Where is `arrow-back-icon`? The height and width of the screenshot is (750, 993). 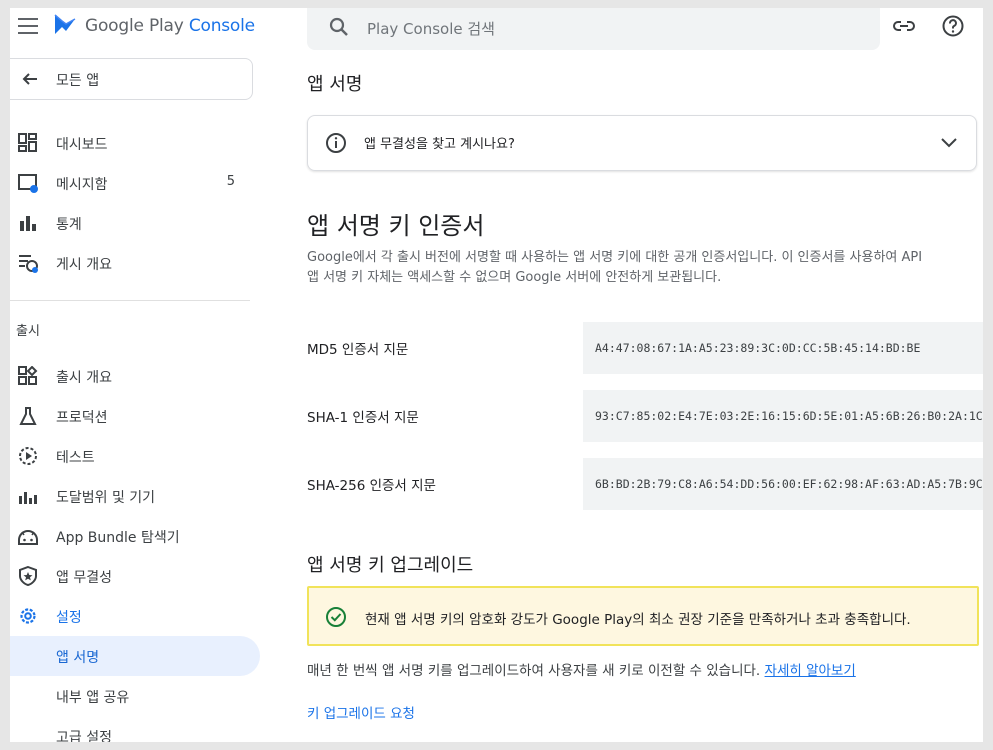
arrow-back-icon is located at coordinates (29, 79).